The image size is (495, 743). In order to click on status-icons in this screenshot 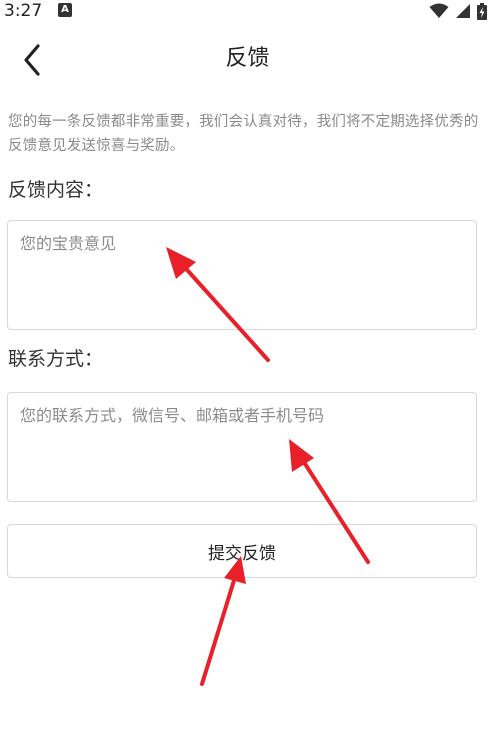, I will do `click(458, 11)`.